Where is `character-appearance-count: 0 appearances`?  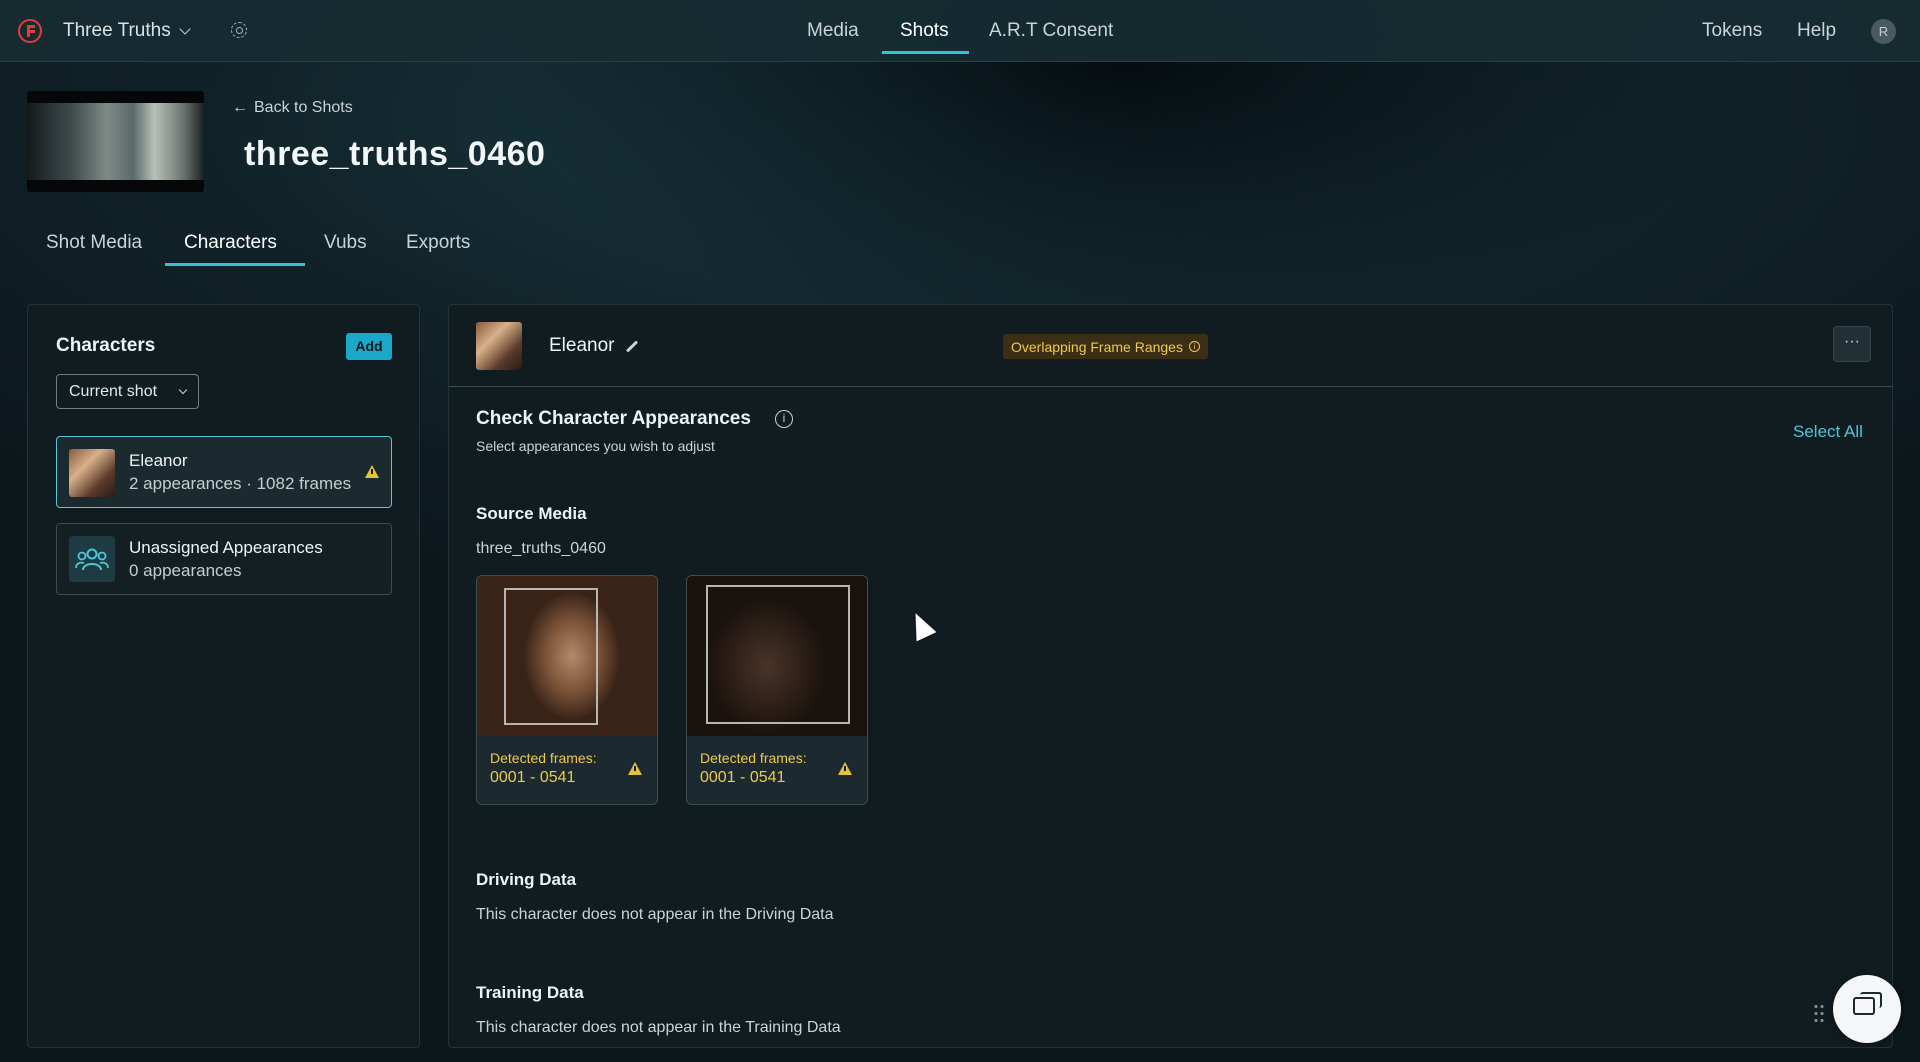 character-appearance-count: 0 appearances is located at coordinates (185, 570).